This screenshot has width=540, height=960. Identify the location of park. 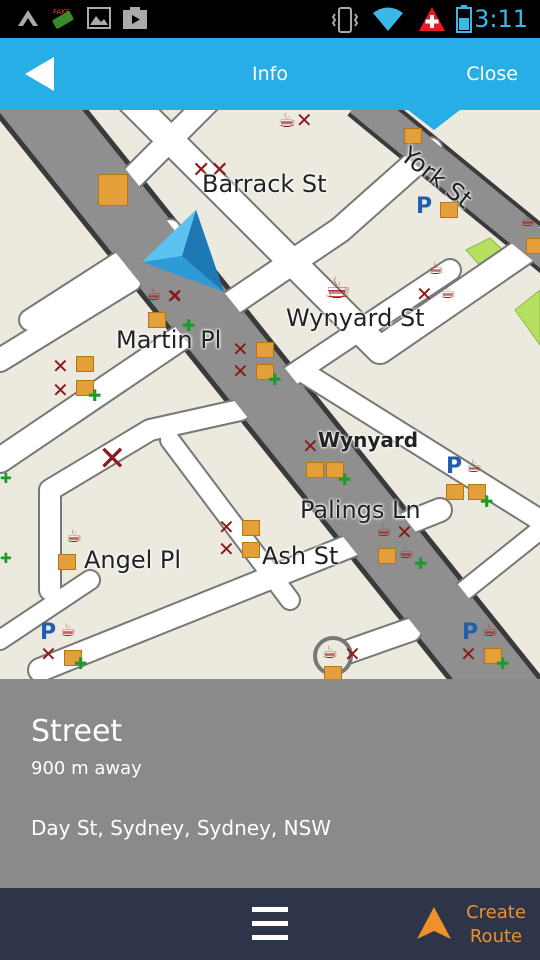
(527, 317).